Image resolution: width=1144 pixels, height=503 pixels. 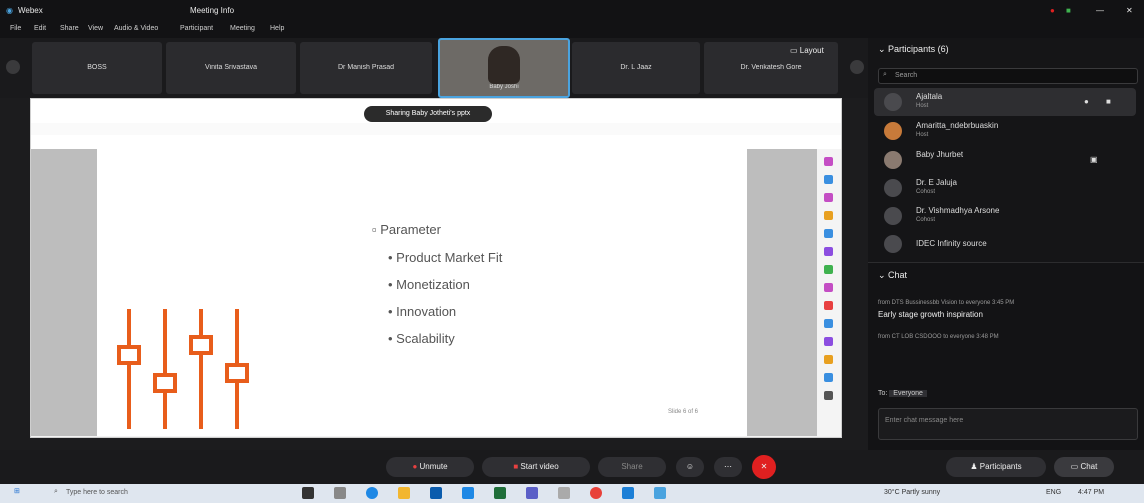 What do you see at coordinates (1068, 10) in the screenshot?
I see `shield-icon: ■` at bounding box center [1068, 10].